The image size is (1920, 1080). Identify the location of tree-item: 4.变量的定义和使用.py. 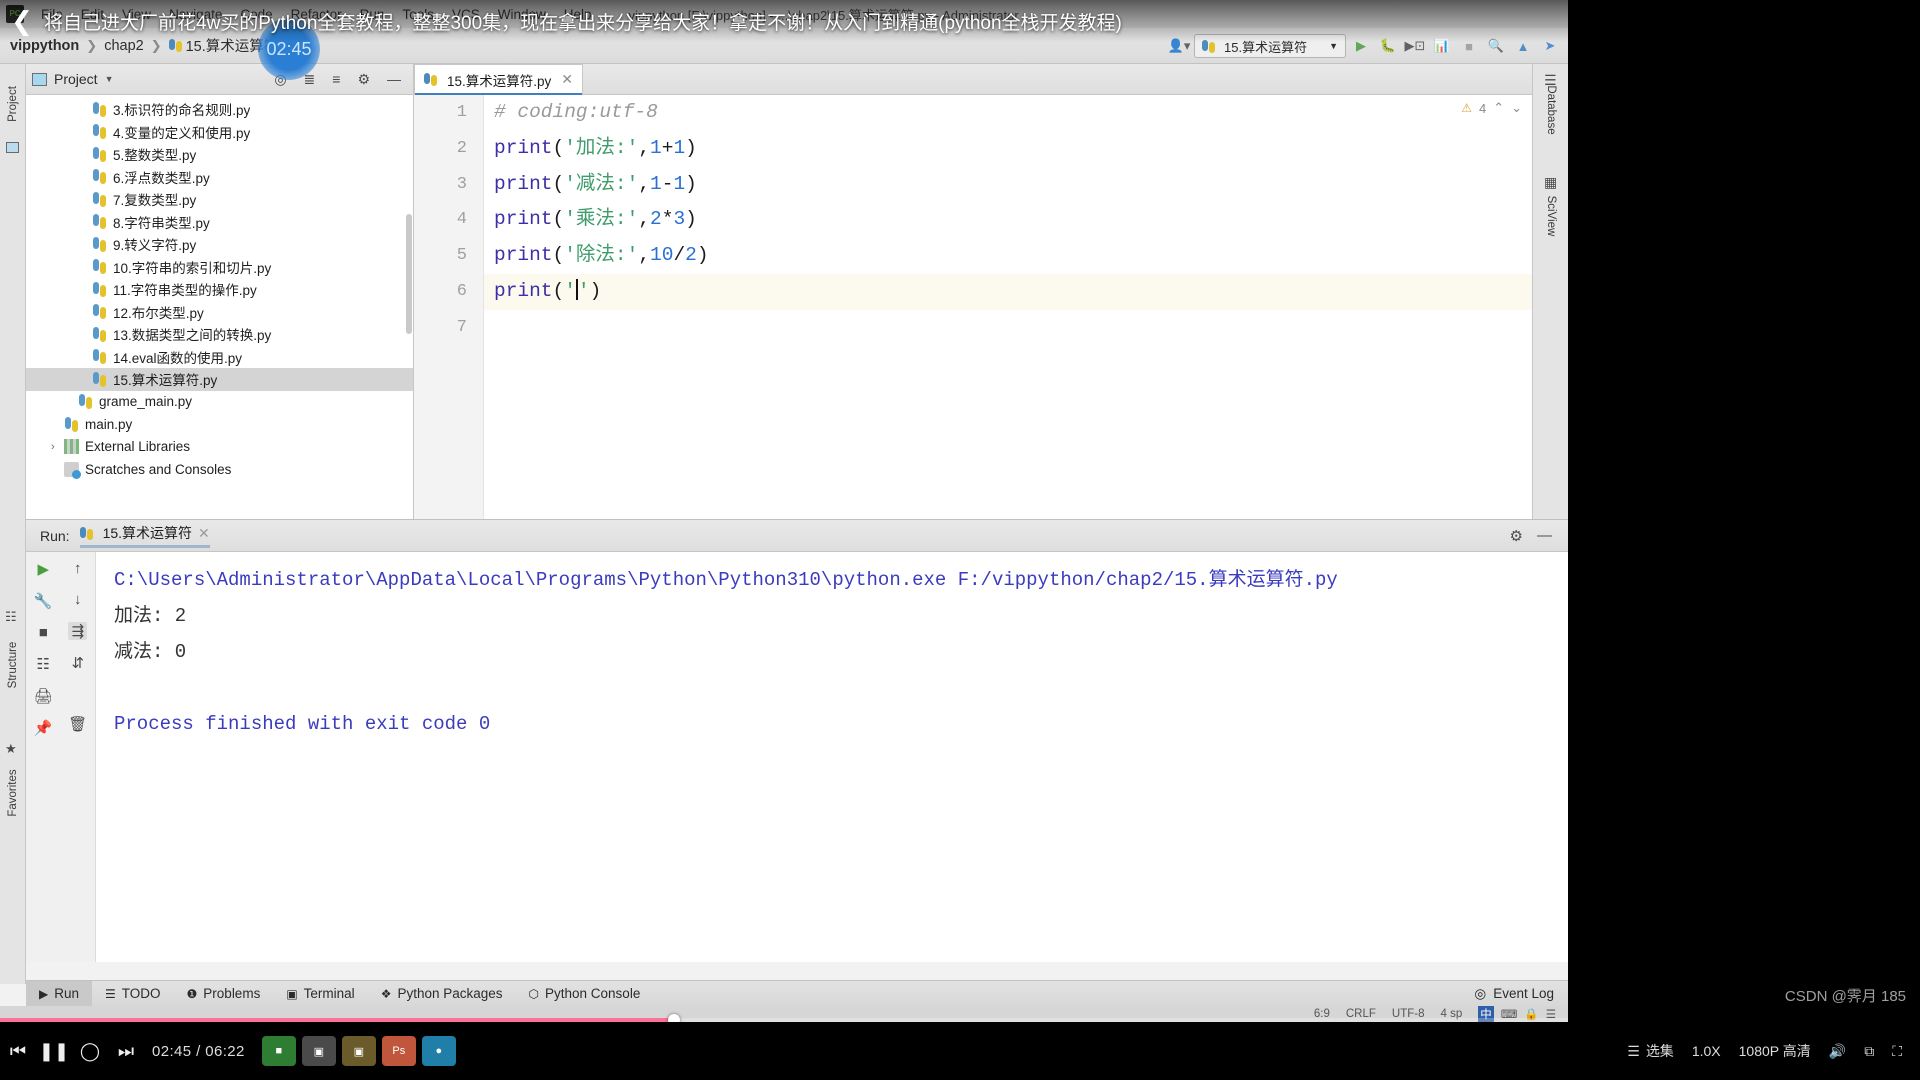
(219, 132).